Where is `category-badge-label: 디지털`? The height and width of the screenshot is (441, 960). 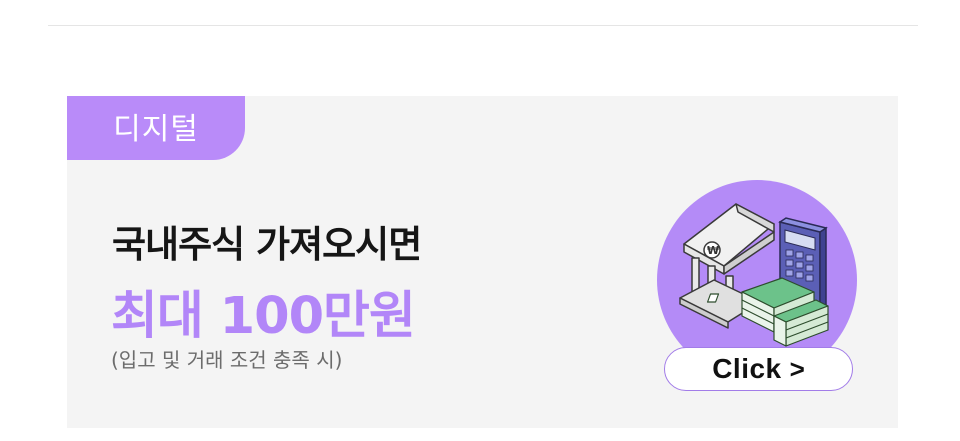 category-badge-label: 디지털 is located at coordinates (156, 129).